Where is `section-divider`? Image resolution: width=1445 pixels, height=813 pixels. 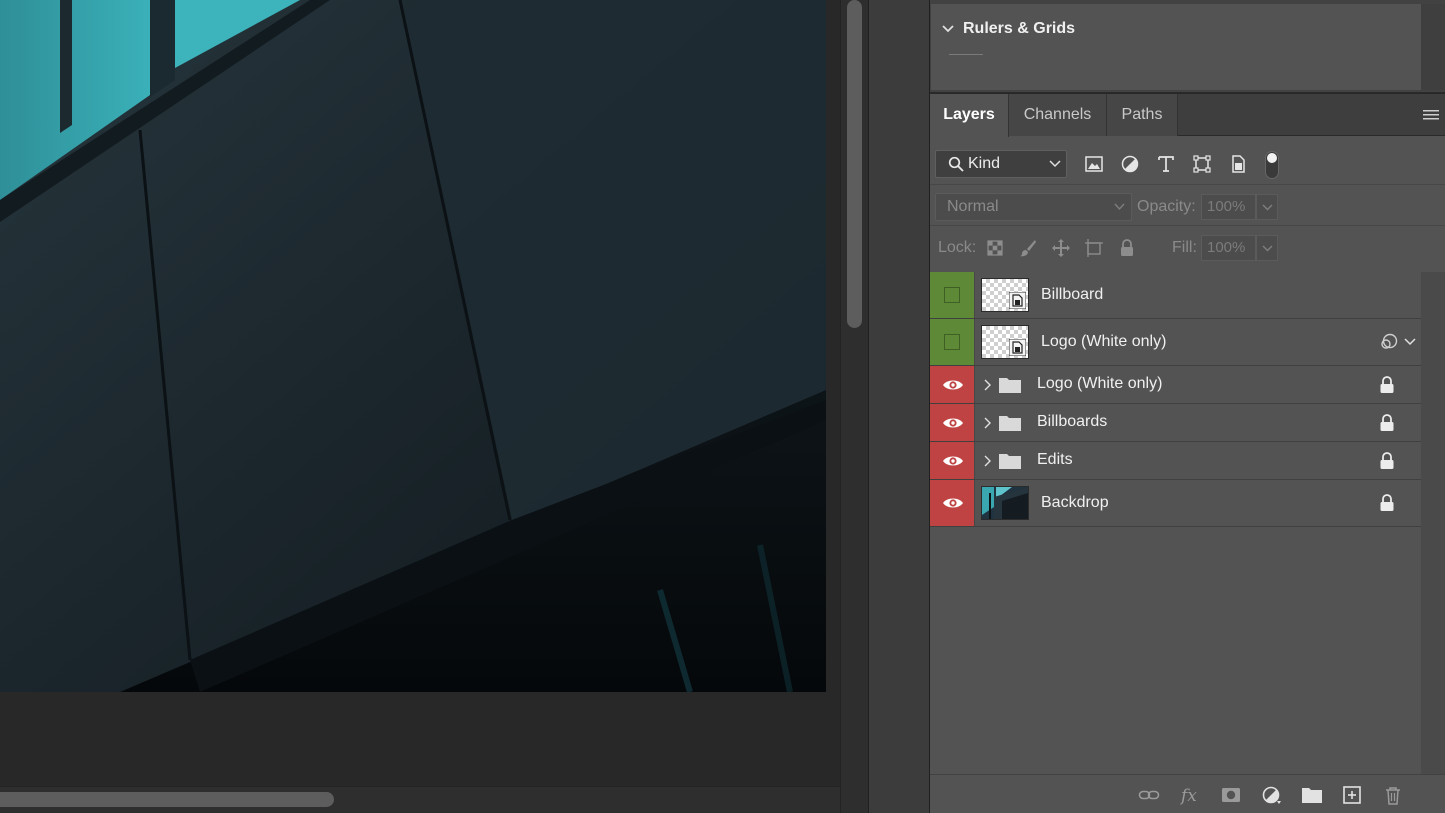
section-divider is located at coordinates (966, 54).